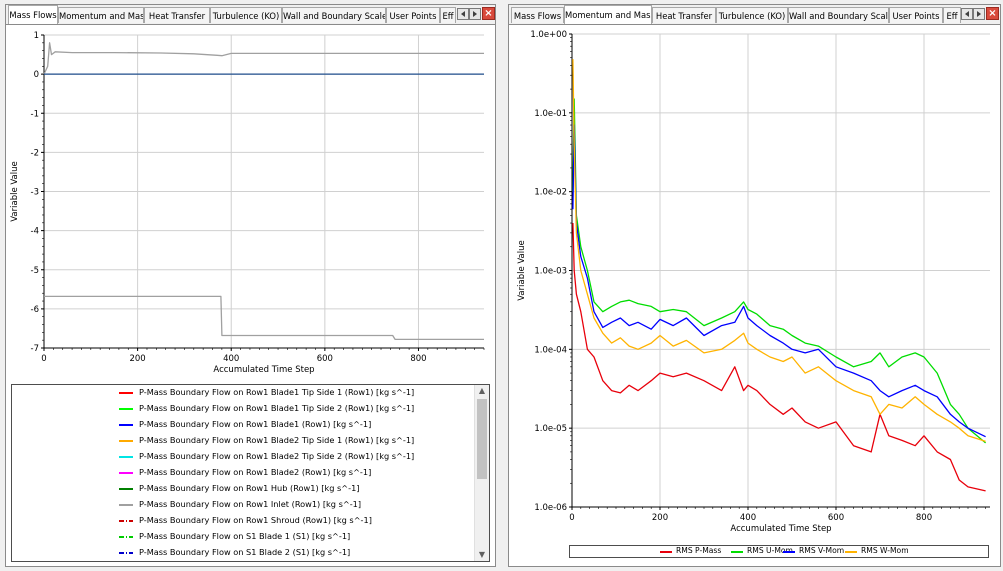  I want to click on y-tick-label: 1.0e-02, so click(550, 193).